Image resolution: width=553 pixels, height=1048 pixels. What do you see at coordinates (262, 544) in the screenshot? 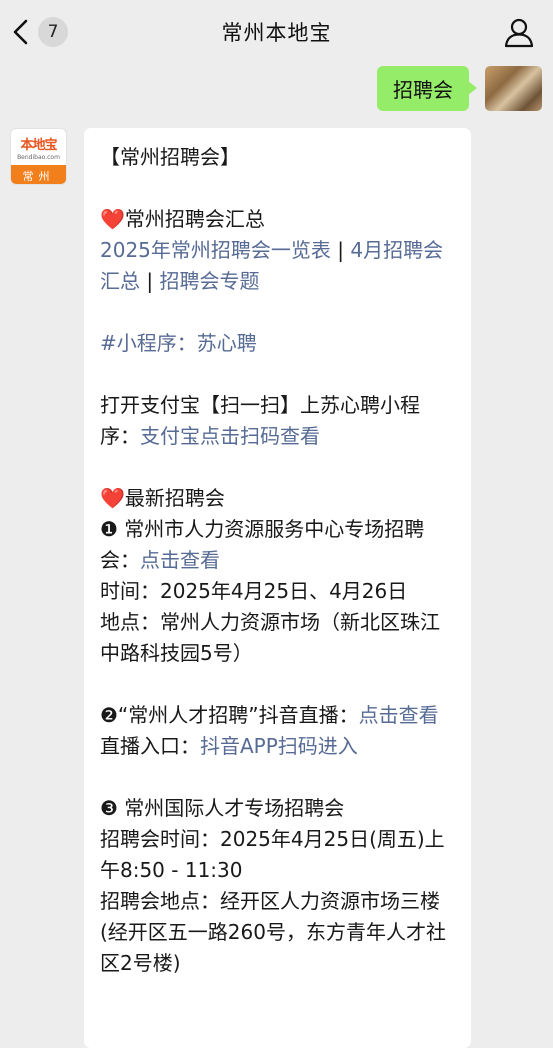
I see `item-1-title: ❶ 常州市人力资源服务中心专场招聘会：点击查看` at bounding box center [262, 544].